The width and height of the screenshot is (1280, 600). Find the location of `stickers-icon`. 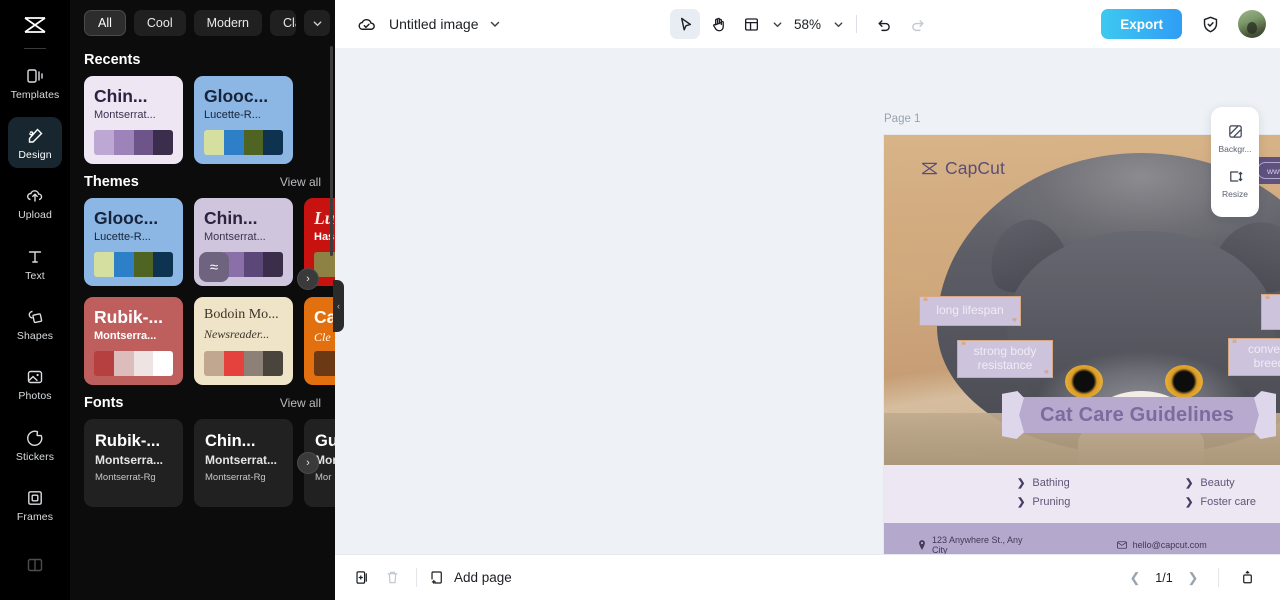

stickers-icon is located at coordinates (35, 438).